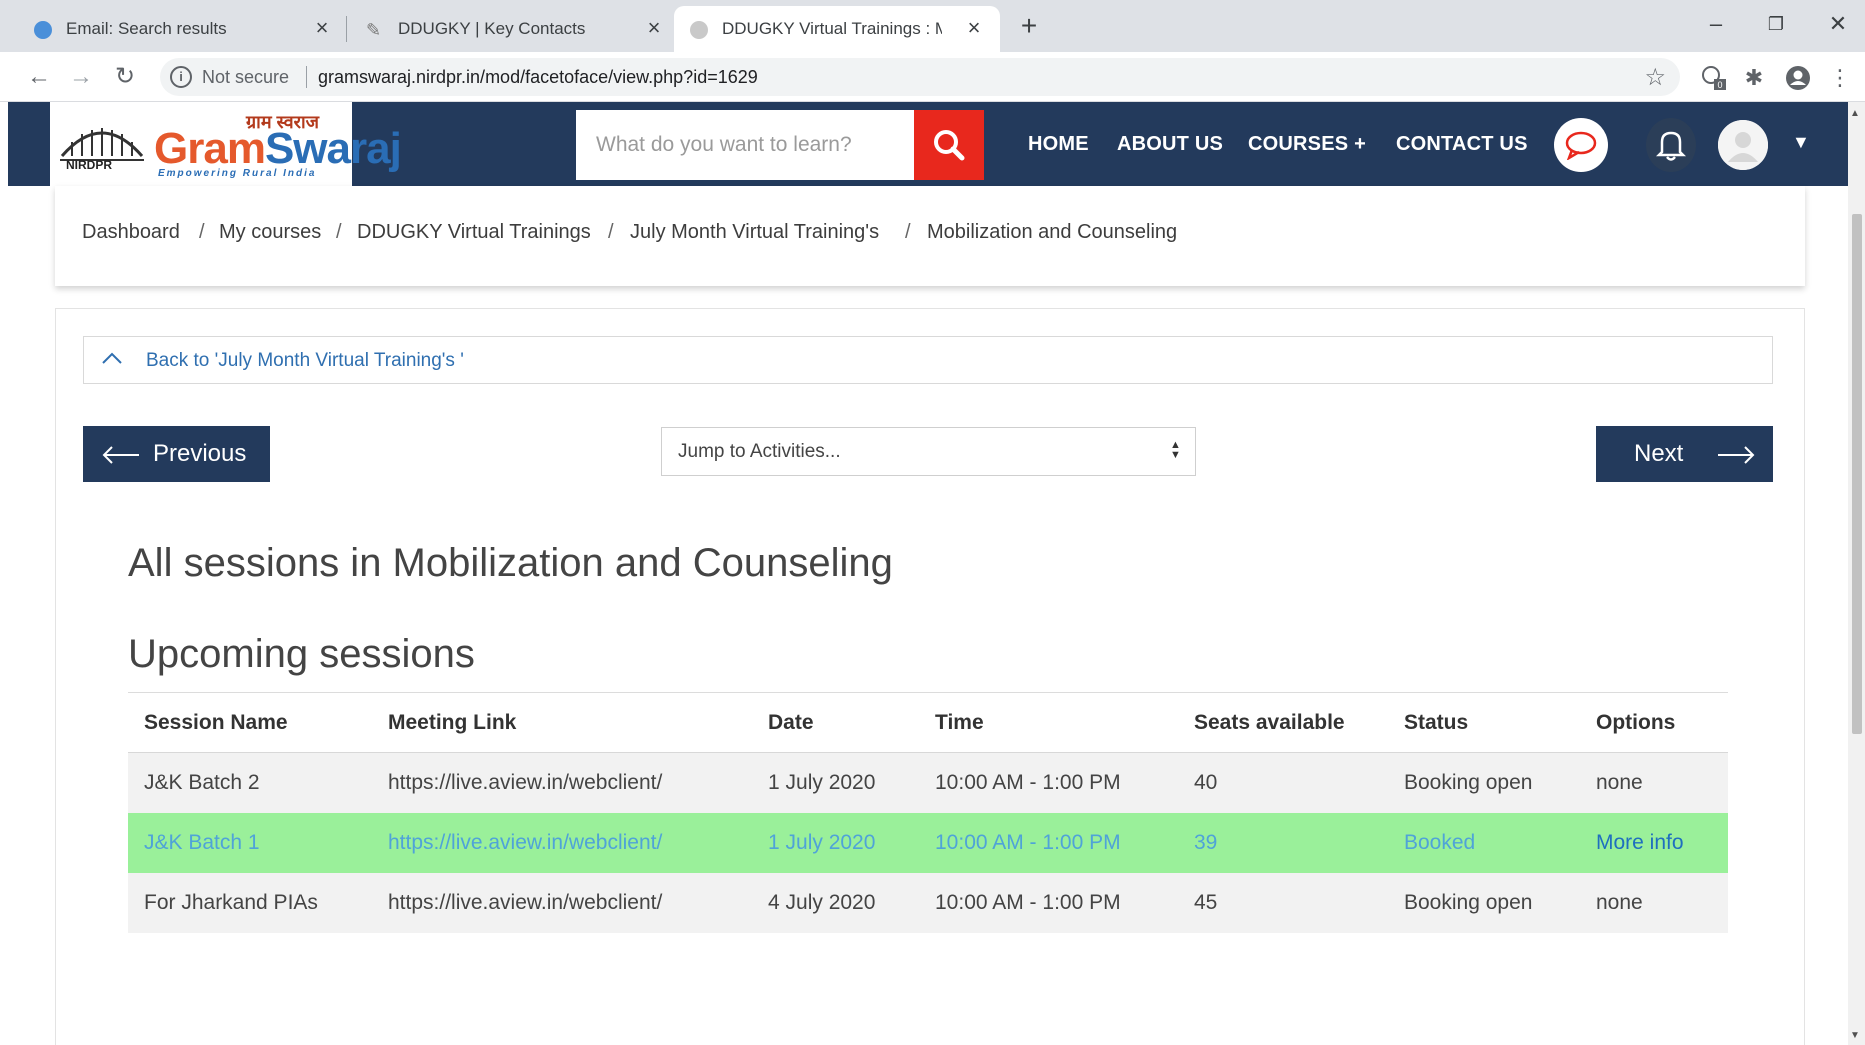 Image resolution: width=1865 pixels, height=1045 pixels. Describe the element at coordinates (120, 455) in the screenshot. I see `arrow-left-icon` at that location.